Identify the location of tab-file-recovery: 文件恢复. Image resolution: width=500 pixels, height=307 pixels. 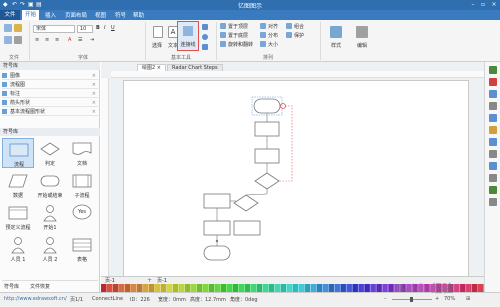
(40, 286).